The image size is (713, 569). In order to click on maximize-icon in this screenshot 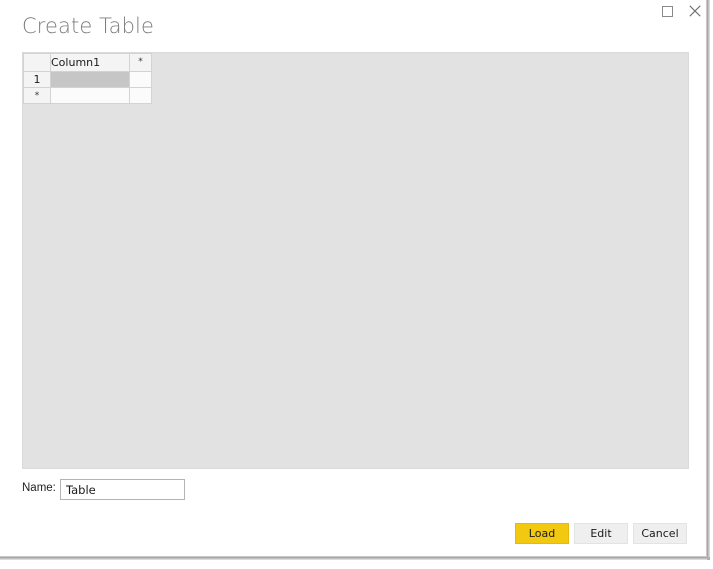, I will do `click(667, 11)`.